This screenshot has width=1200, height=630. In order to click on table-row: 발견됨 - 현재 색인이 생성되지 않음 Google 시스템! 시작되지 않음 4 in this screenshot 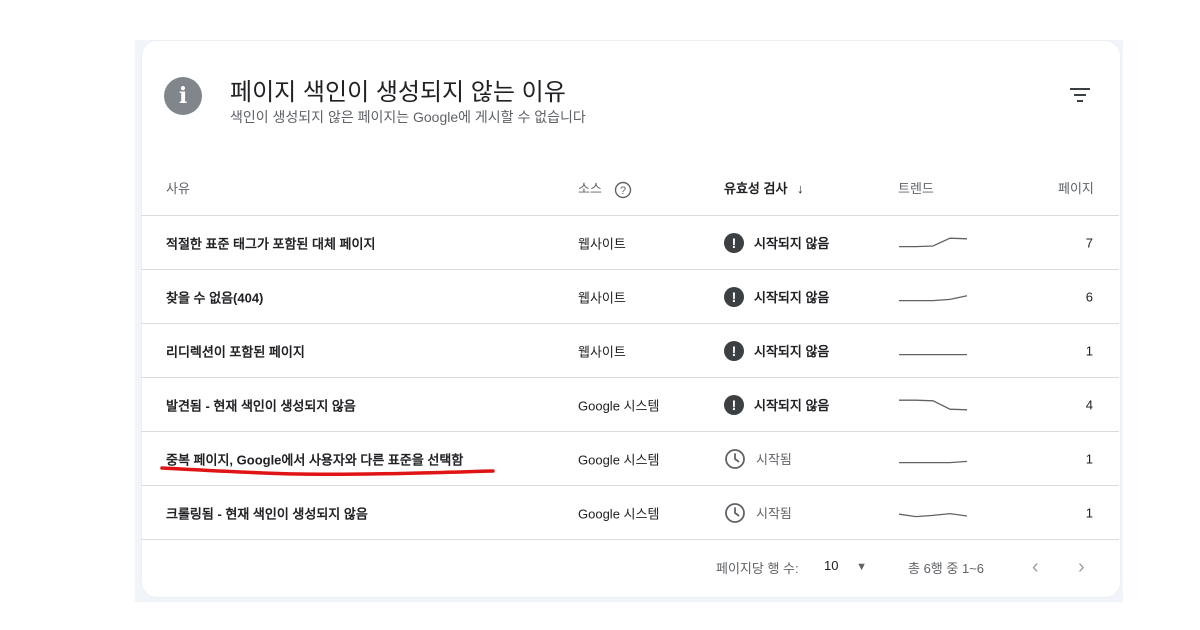, I will do `click(630, 404)`.